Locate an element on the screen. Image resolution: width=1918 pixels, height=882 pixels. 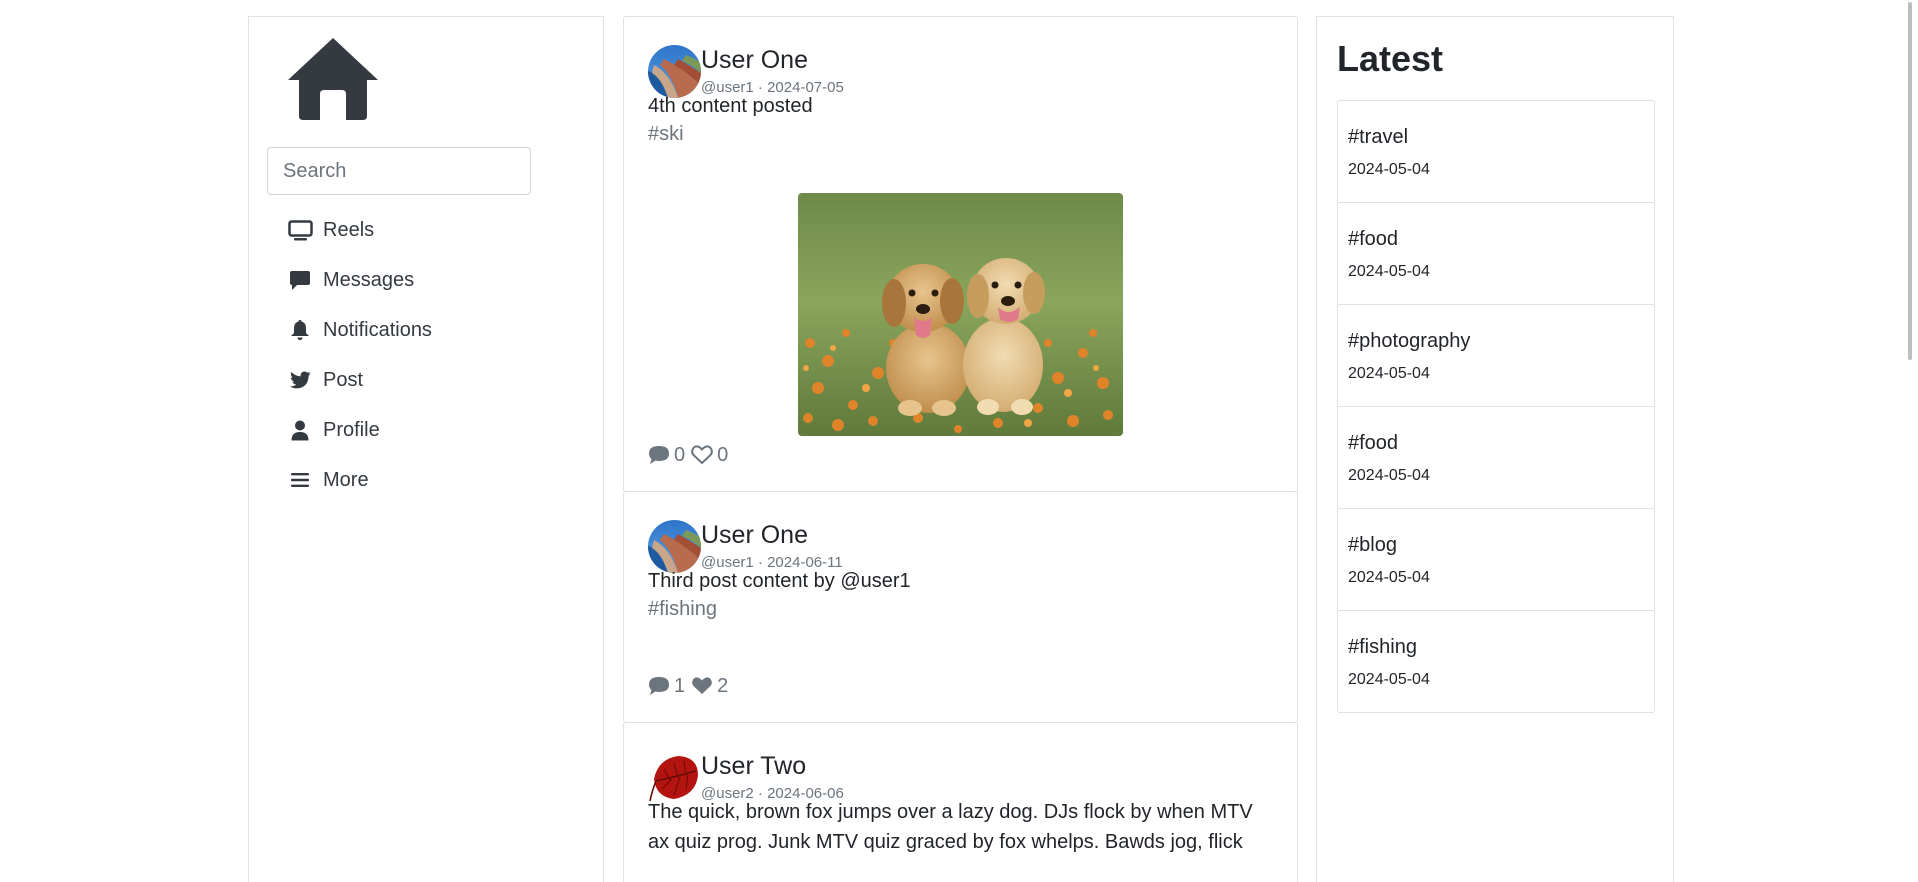
latest-item-tag: #travel is located at coordinates (1378, 137).